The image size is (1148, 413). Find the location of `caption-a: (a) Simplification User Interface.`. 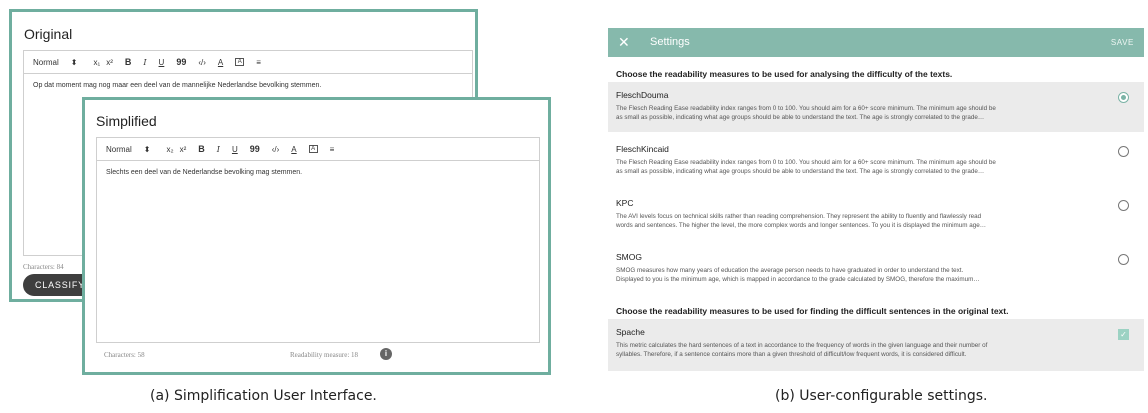

caption-a: (a) Simplification User Interface. is located at coordinates (263, 396).